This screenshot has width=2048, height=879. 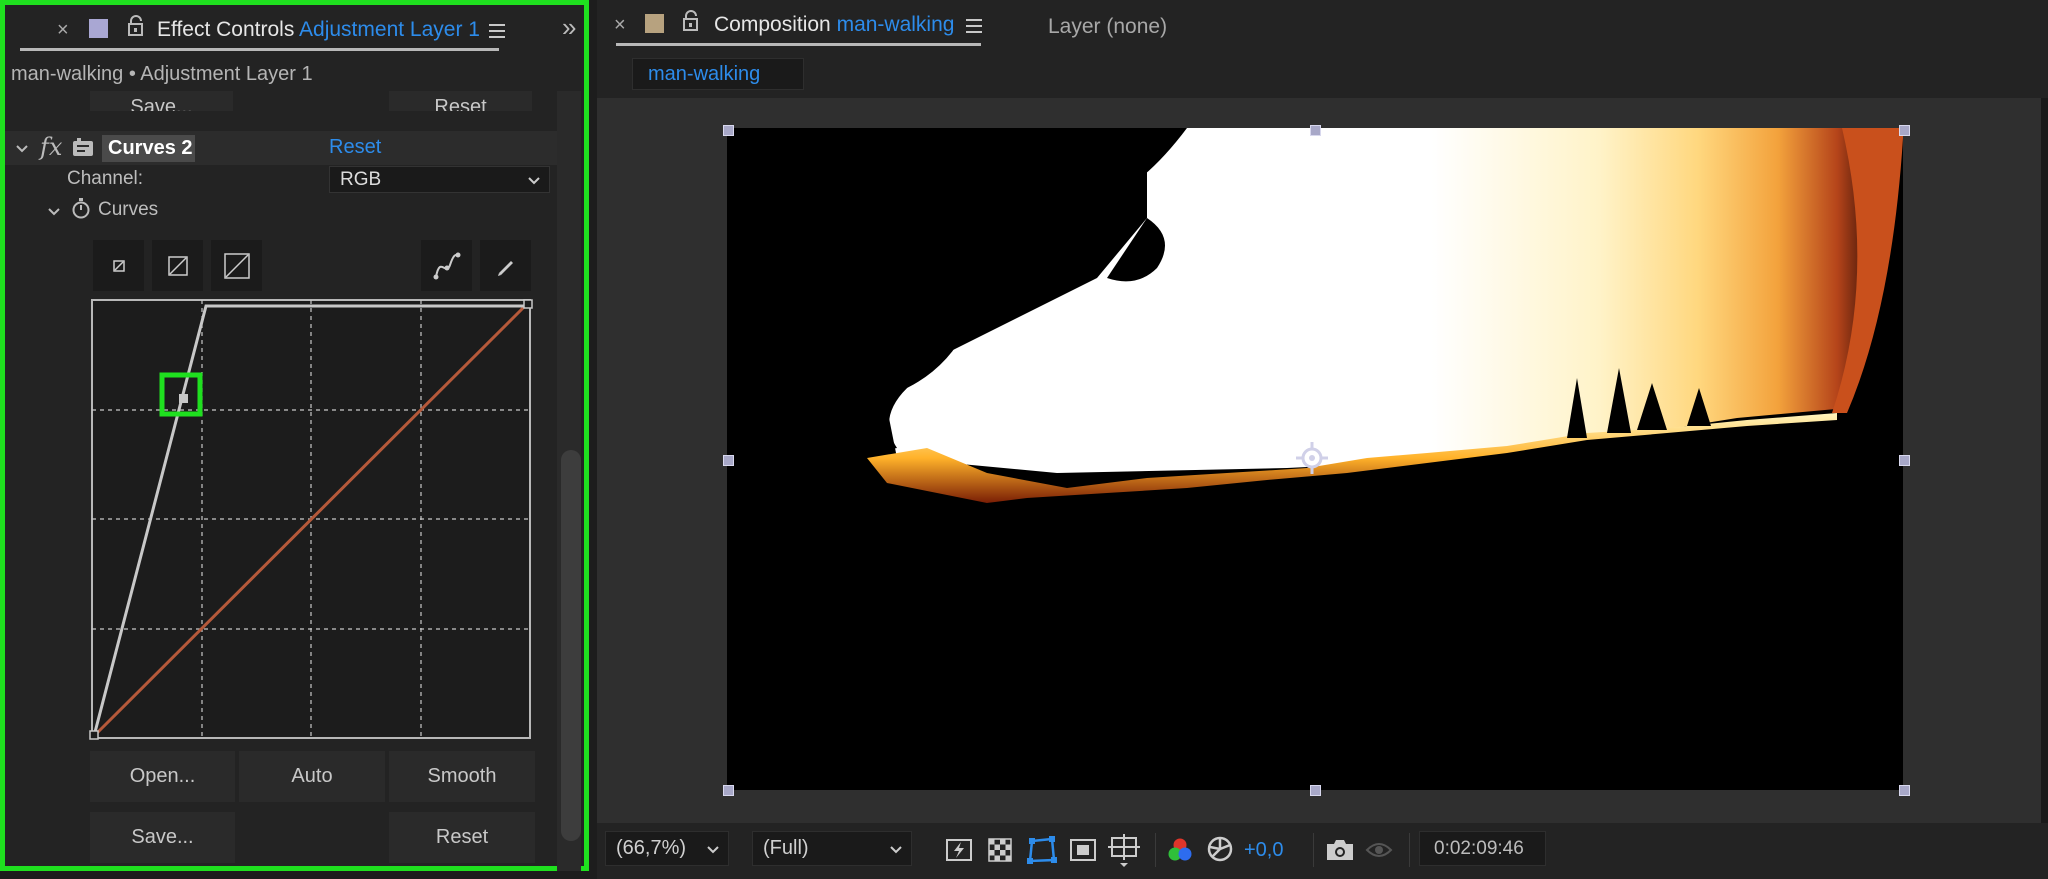 What do you see at coordinates (1083, 850) in the screenshot?
I see `region-of-interest-icon` at bounding box center [1083, 850].